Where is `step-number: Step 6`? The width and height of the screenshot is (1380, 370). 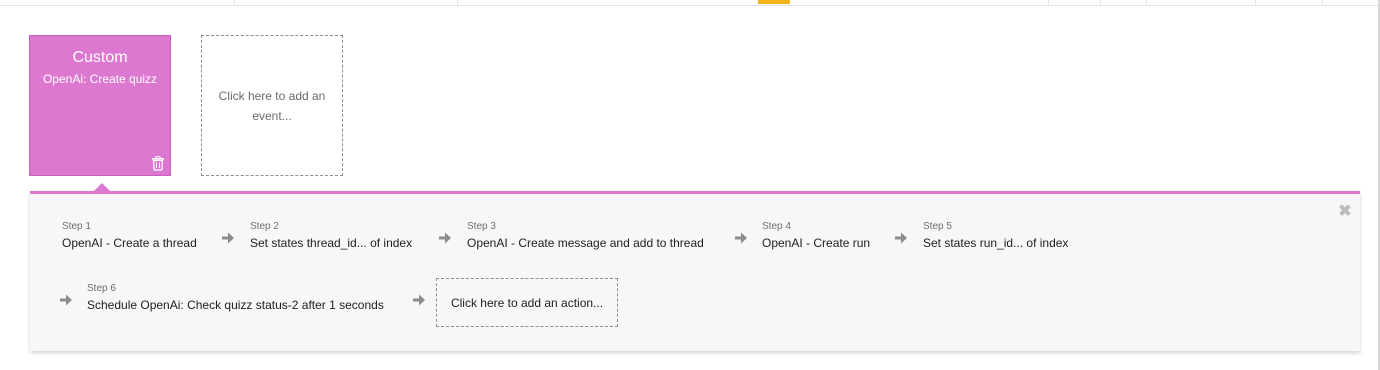
step-number: Step 6 is located at coordinates (101, 288).